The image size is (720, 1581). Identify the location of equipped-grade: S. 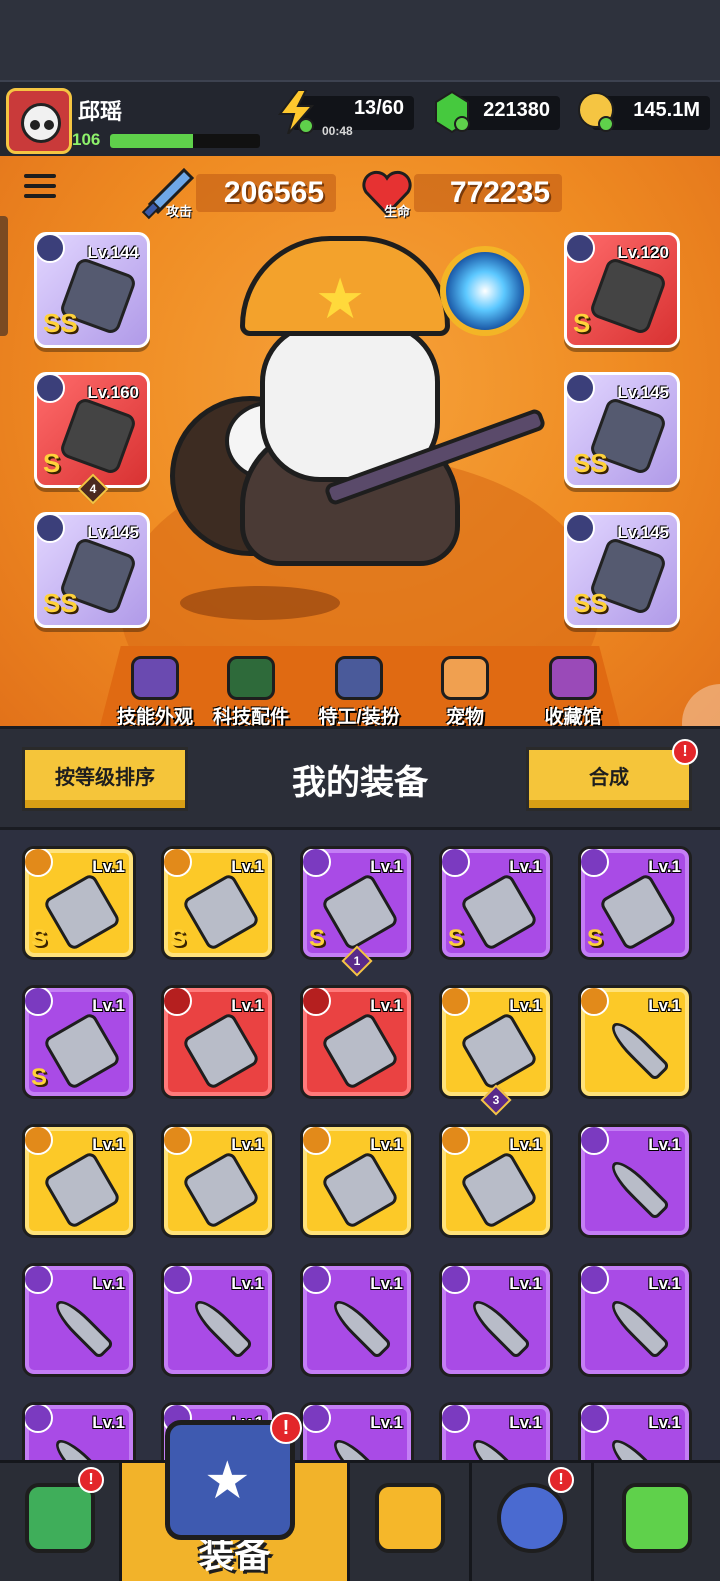
(52, 463).